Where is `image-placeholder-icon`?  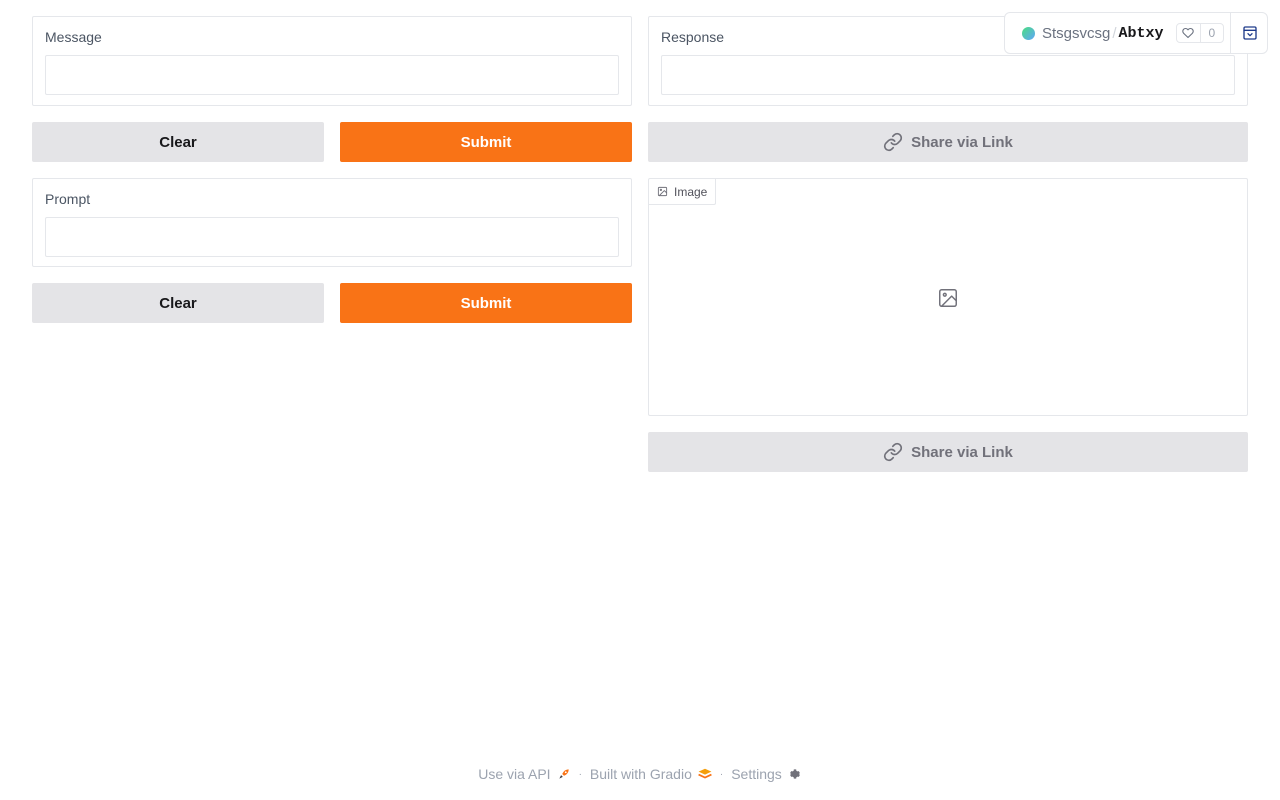 image-placeholder-icon is located at coordinates (948, 298).